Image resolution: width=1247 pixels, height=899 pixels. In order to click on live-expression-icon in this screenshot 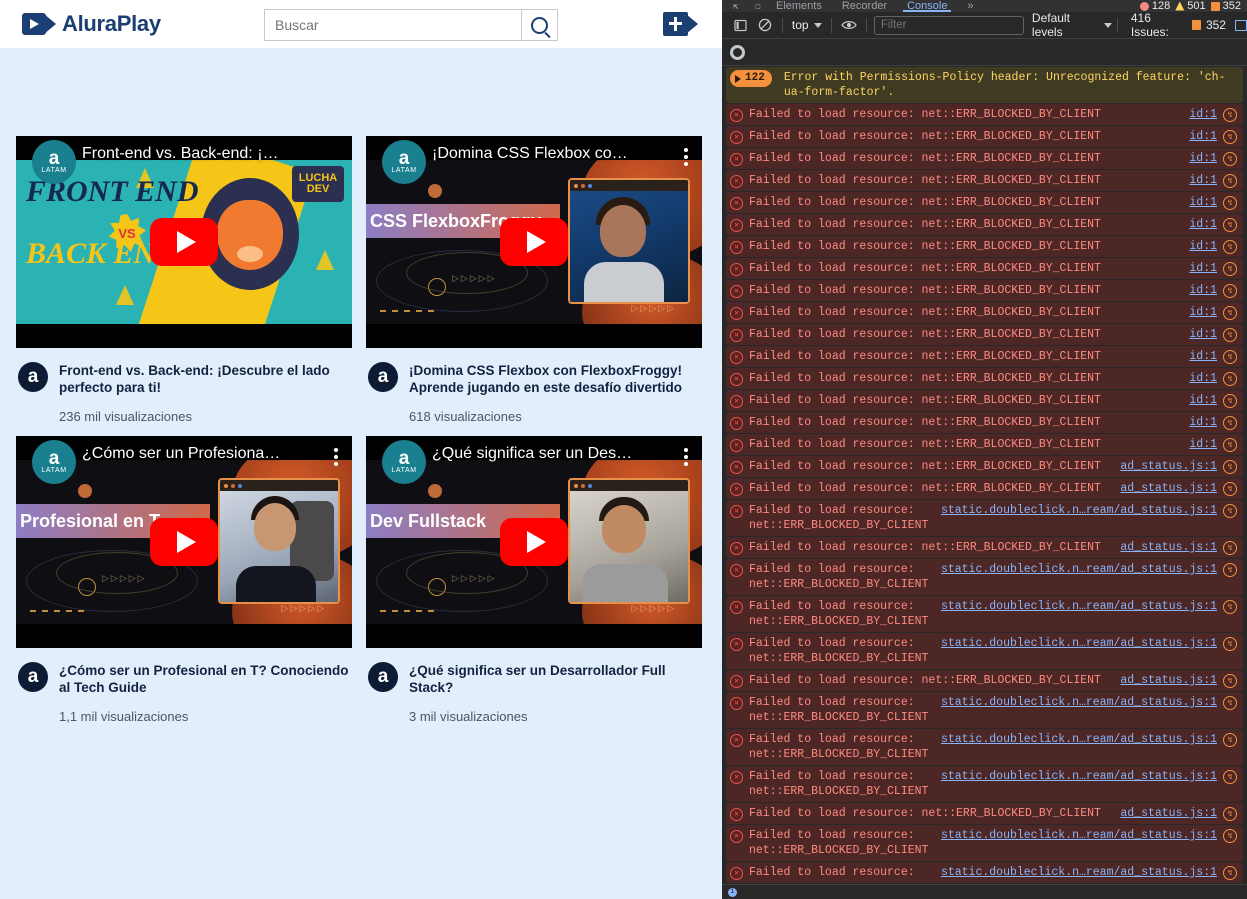, I will do `click(849, 25)`.